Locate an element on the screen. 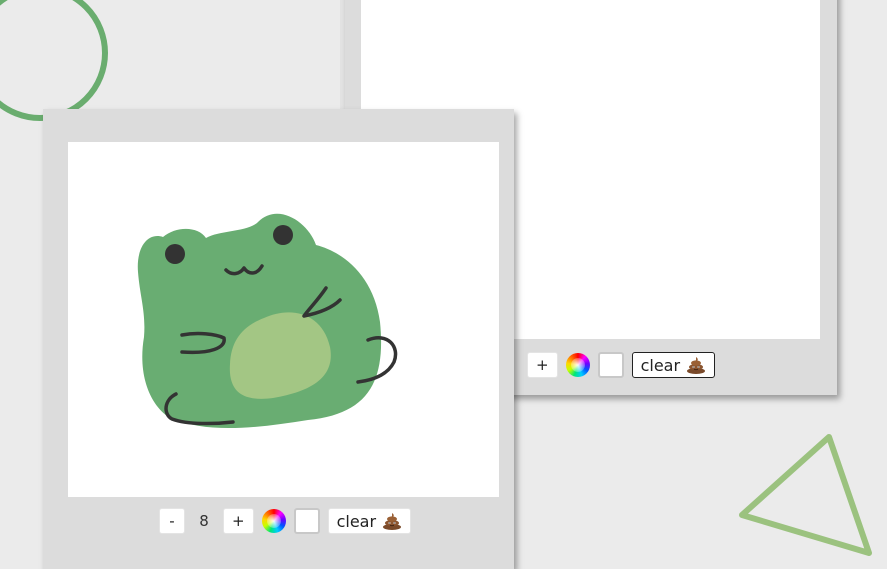 This screenshot has height=569, width=887. brush-size-decrease-button: - is located at coordinates (172, 521).